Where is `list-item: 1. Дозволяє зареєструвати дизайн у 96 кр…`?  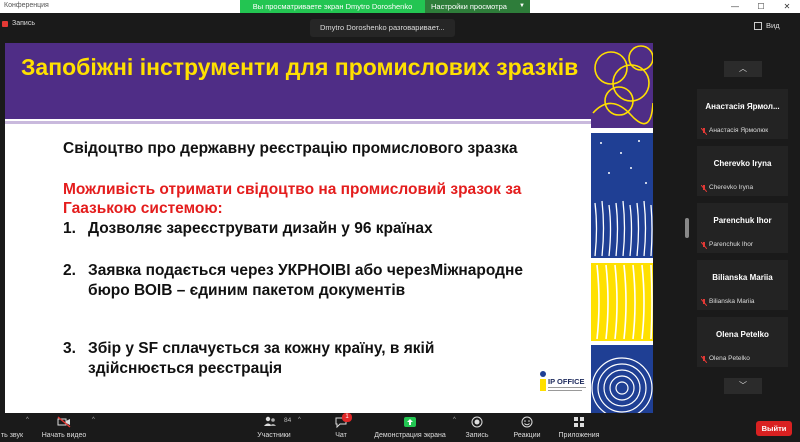 list-item: 1. Дозволяє зареєструвати дизайн у 96 кр… is located at coordinates (303, 229).